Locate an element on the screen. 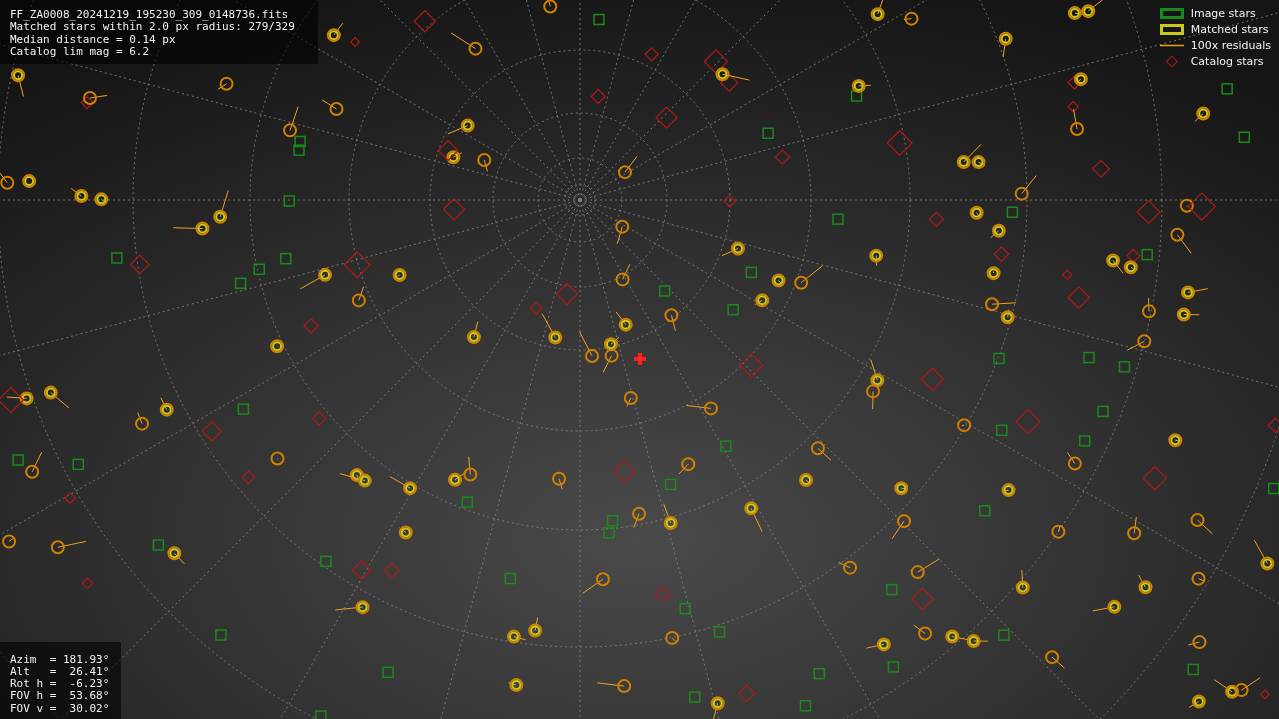  legend-label: Catalog stars is located at coordinates (1227, 61).